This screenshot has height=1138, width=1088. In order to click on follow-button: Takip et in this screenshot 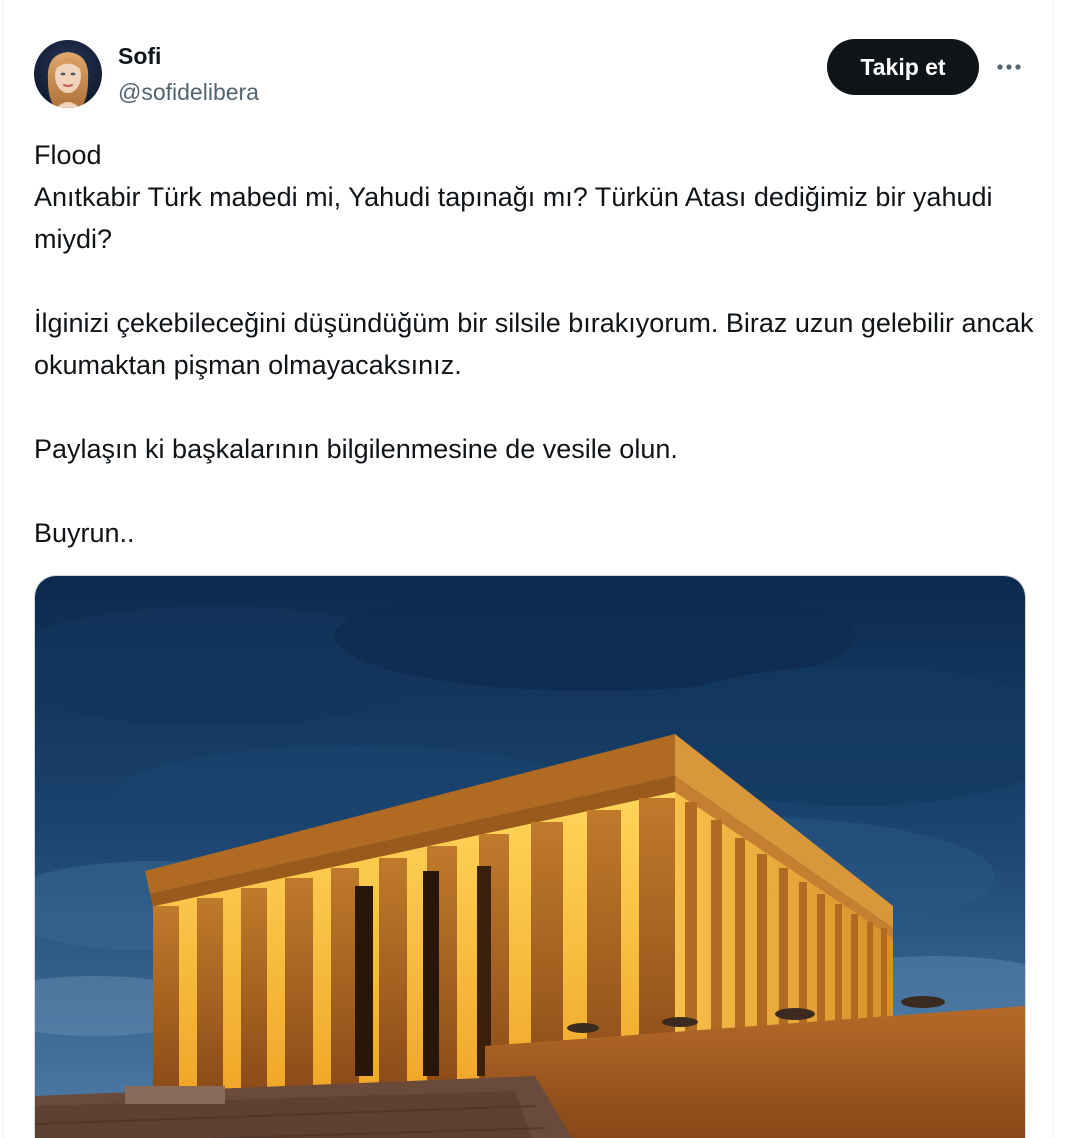, I will do `click(903, 67)`.